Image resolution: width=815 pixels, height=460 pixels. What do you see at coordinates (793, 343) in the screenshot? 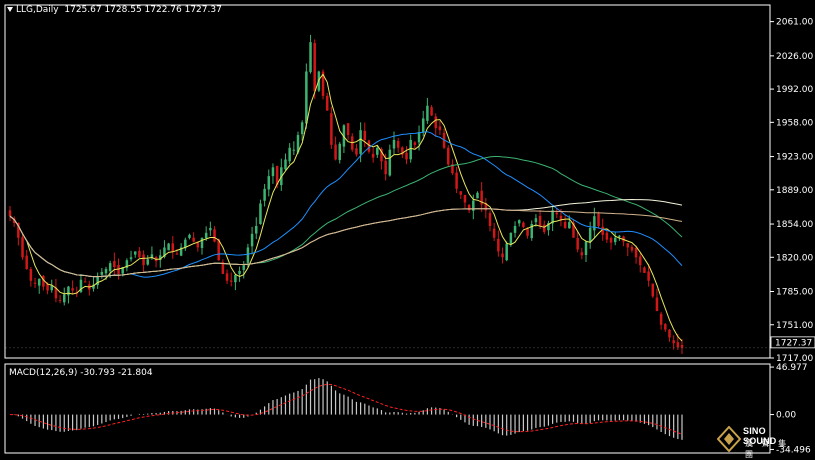
I see `last-price-label: 1727.37` at bounding box center [793, 343].